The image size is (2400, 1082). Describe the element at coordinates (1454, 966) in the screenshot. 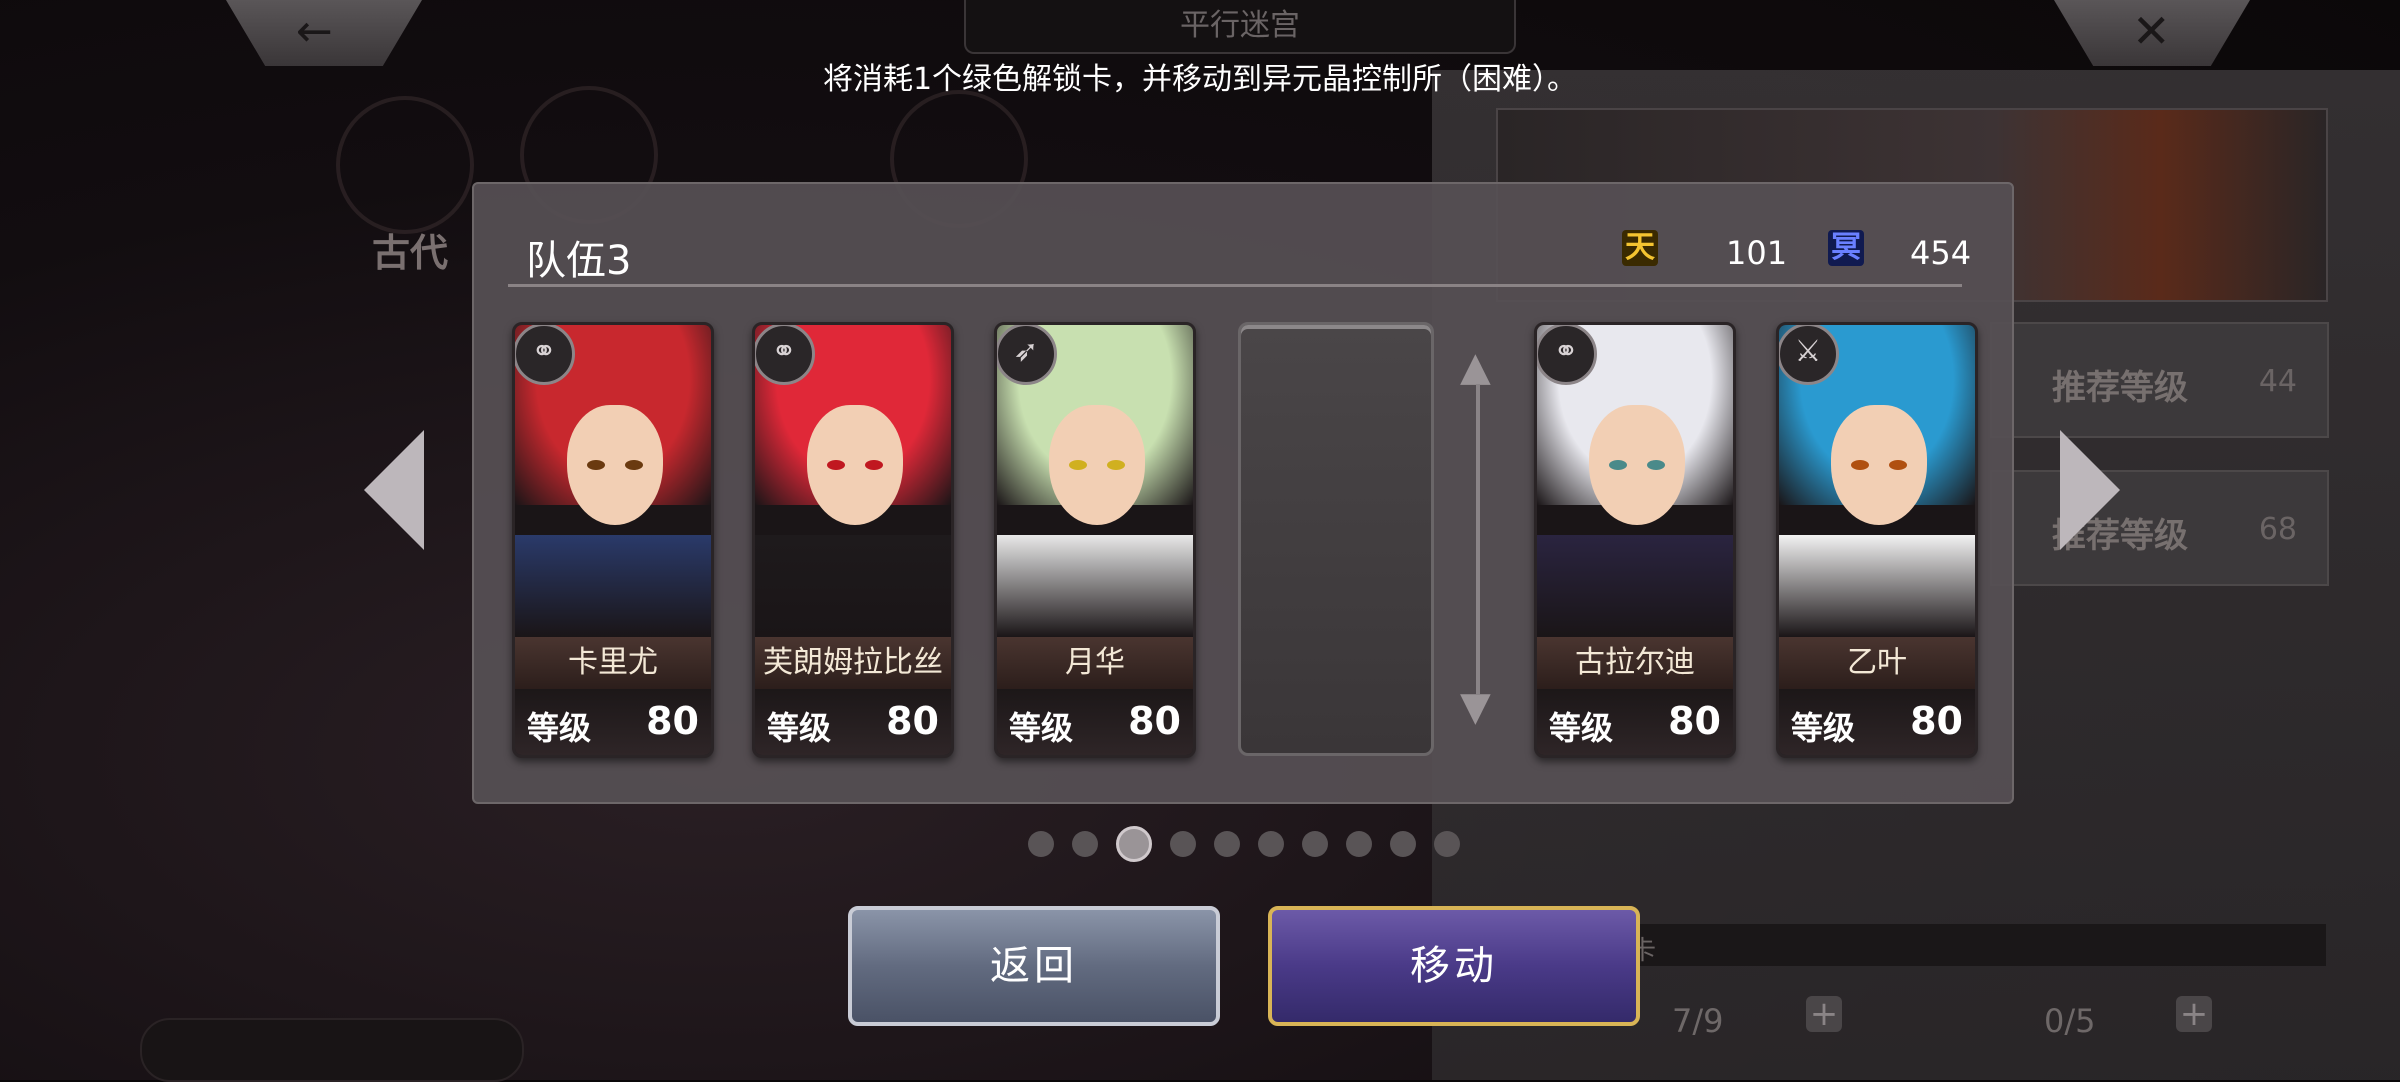

I see `move-button: 移动` at that location.